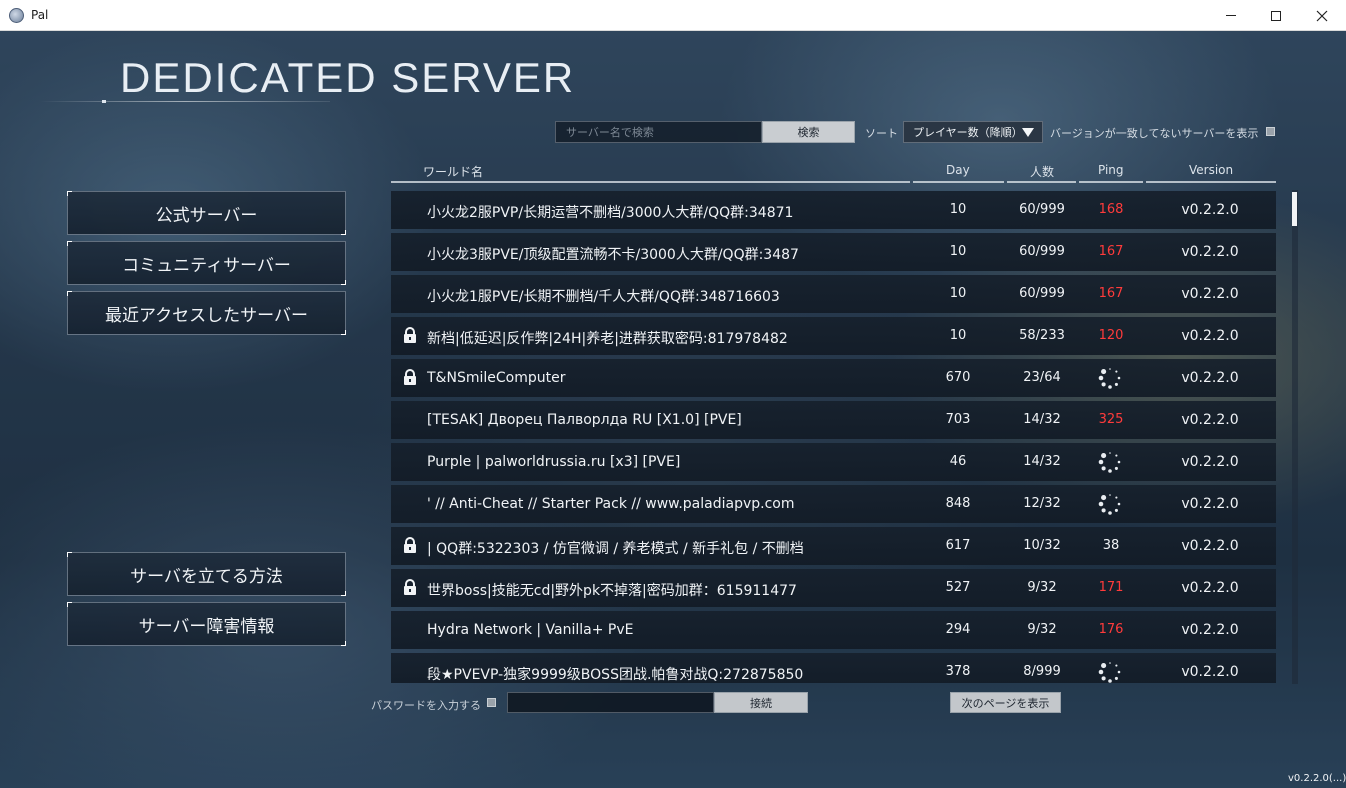 The width and height of the screenshot is (1346, 788). I want to click on sort-select-value: プレイヤー数（降順）, so click(968, 132).